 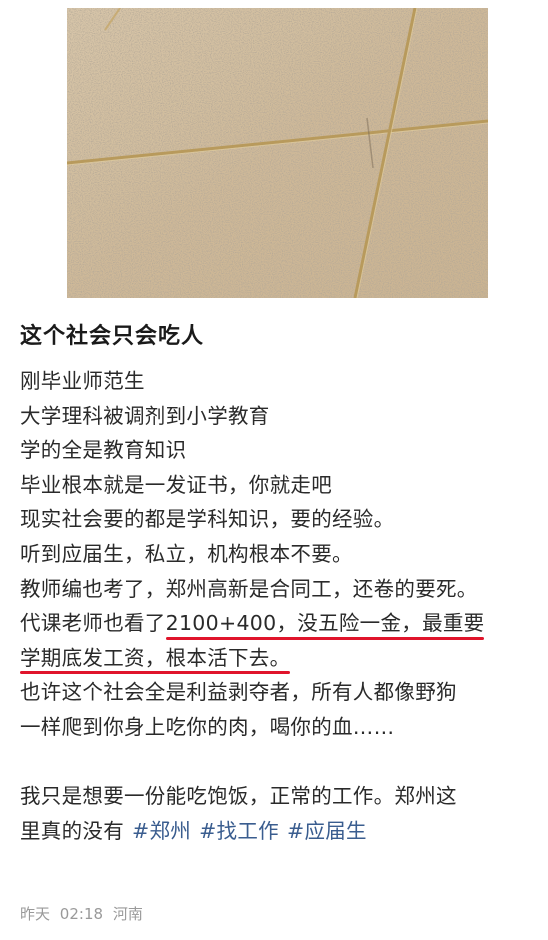 What do you see at coordinates (155, 658) in the screenshot?
I see `underlined-text: 学期底发工资，根本活下去。` at bounding box center [155, 658].